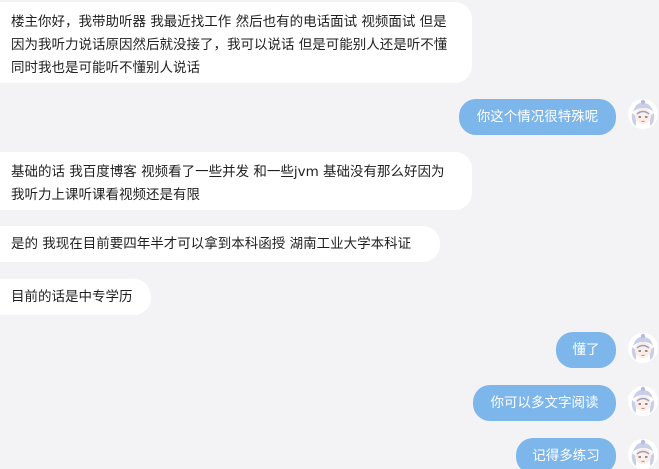  What do you see at coordinates (220, 244) in the screenshot?
I see `incoming-message: 是的 我现在目前要四年半才可以拿到本科函授 湖南工业大学本科证` at bounding box center [220, 244].